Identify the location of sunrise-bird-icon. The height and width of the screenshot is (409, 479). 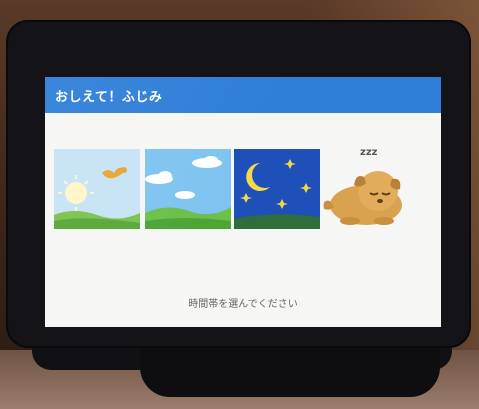
(97, 189).